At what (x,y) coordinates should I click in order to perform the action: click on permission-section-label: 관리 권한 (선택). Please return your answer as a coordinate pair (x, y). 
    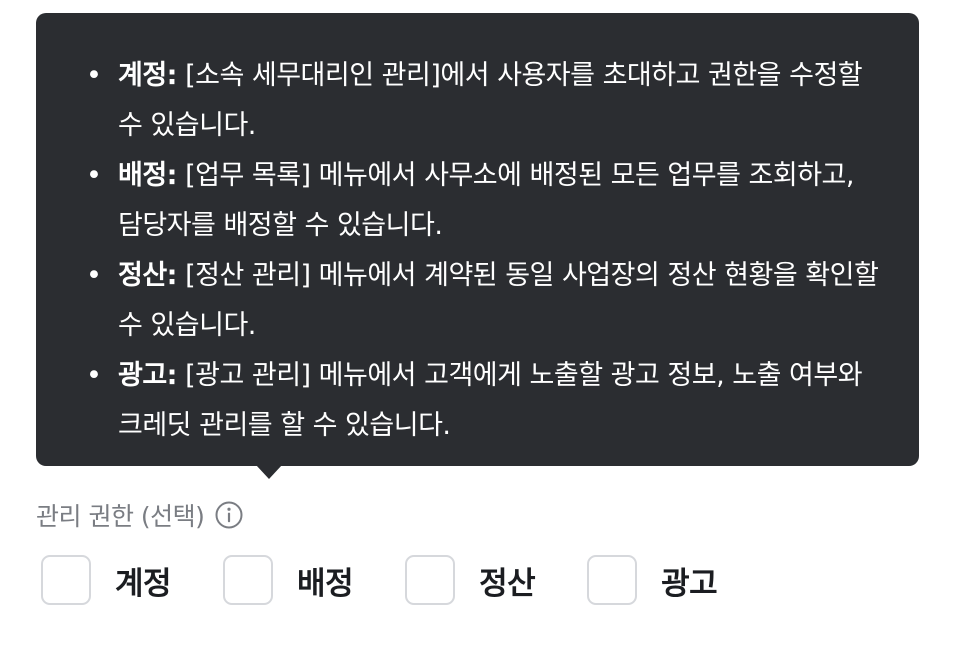
    Looking at the image, I should click on (140, 515).